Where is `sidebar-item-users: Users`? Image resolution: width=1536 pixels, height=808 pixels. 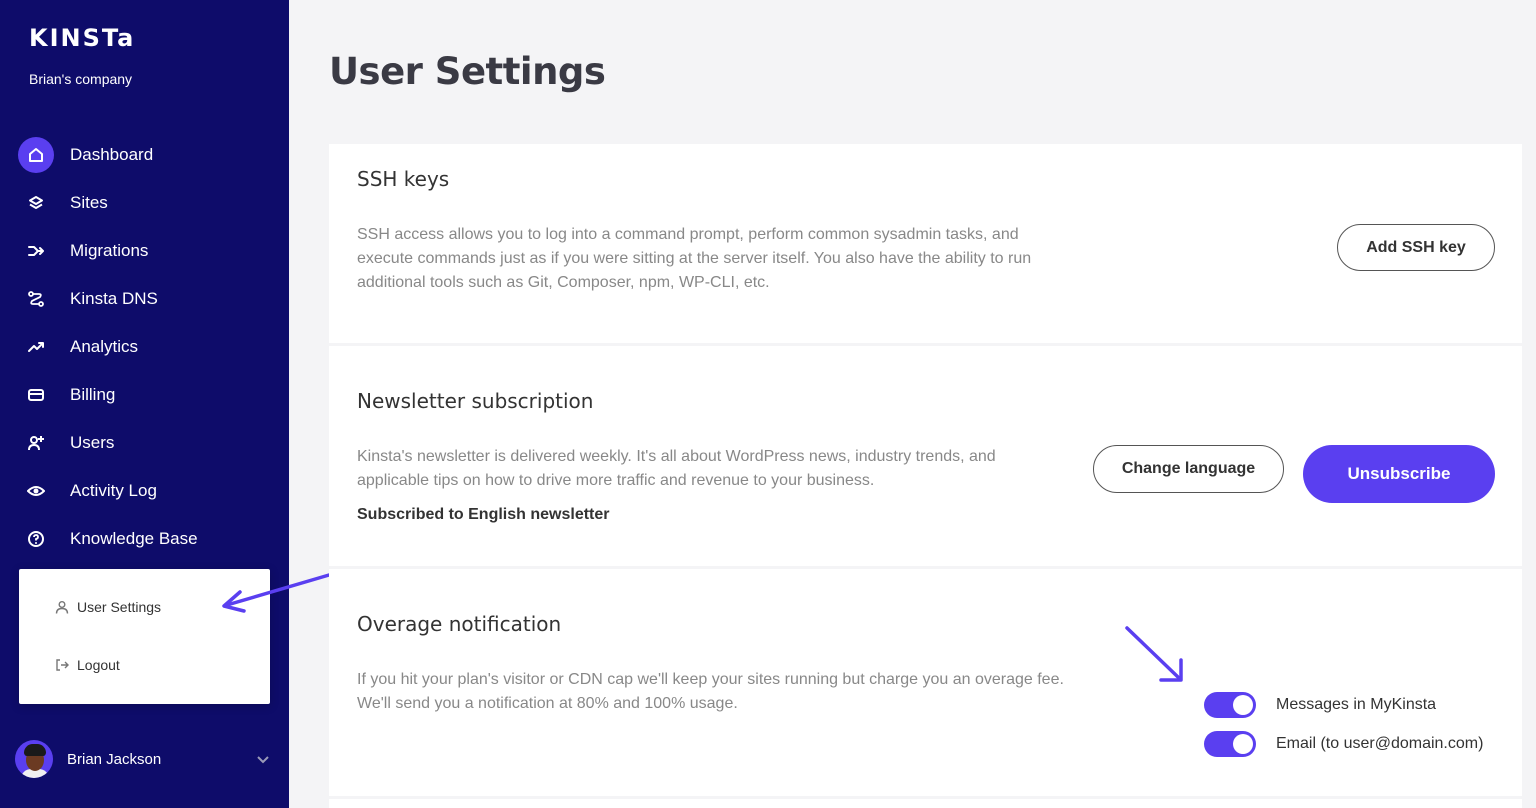 sidebar-item-users: Users is located at coordinates (144, 443).